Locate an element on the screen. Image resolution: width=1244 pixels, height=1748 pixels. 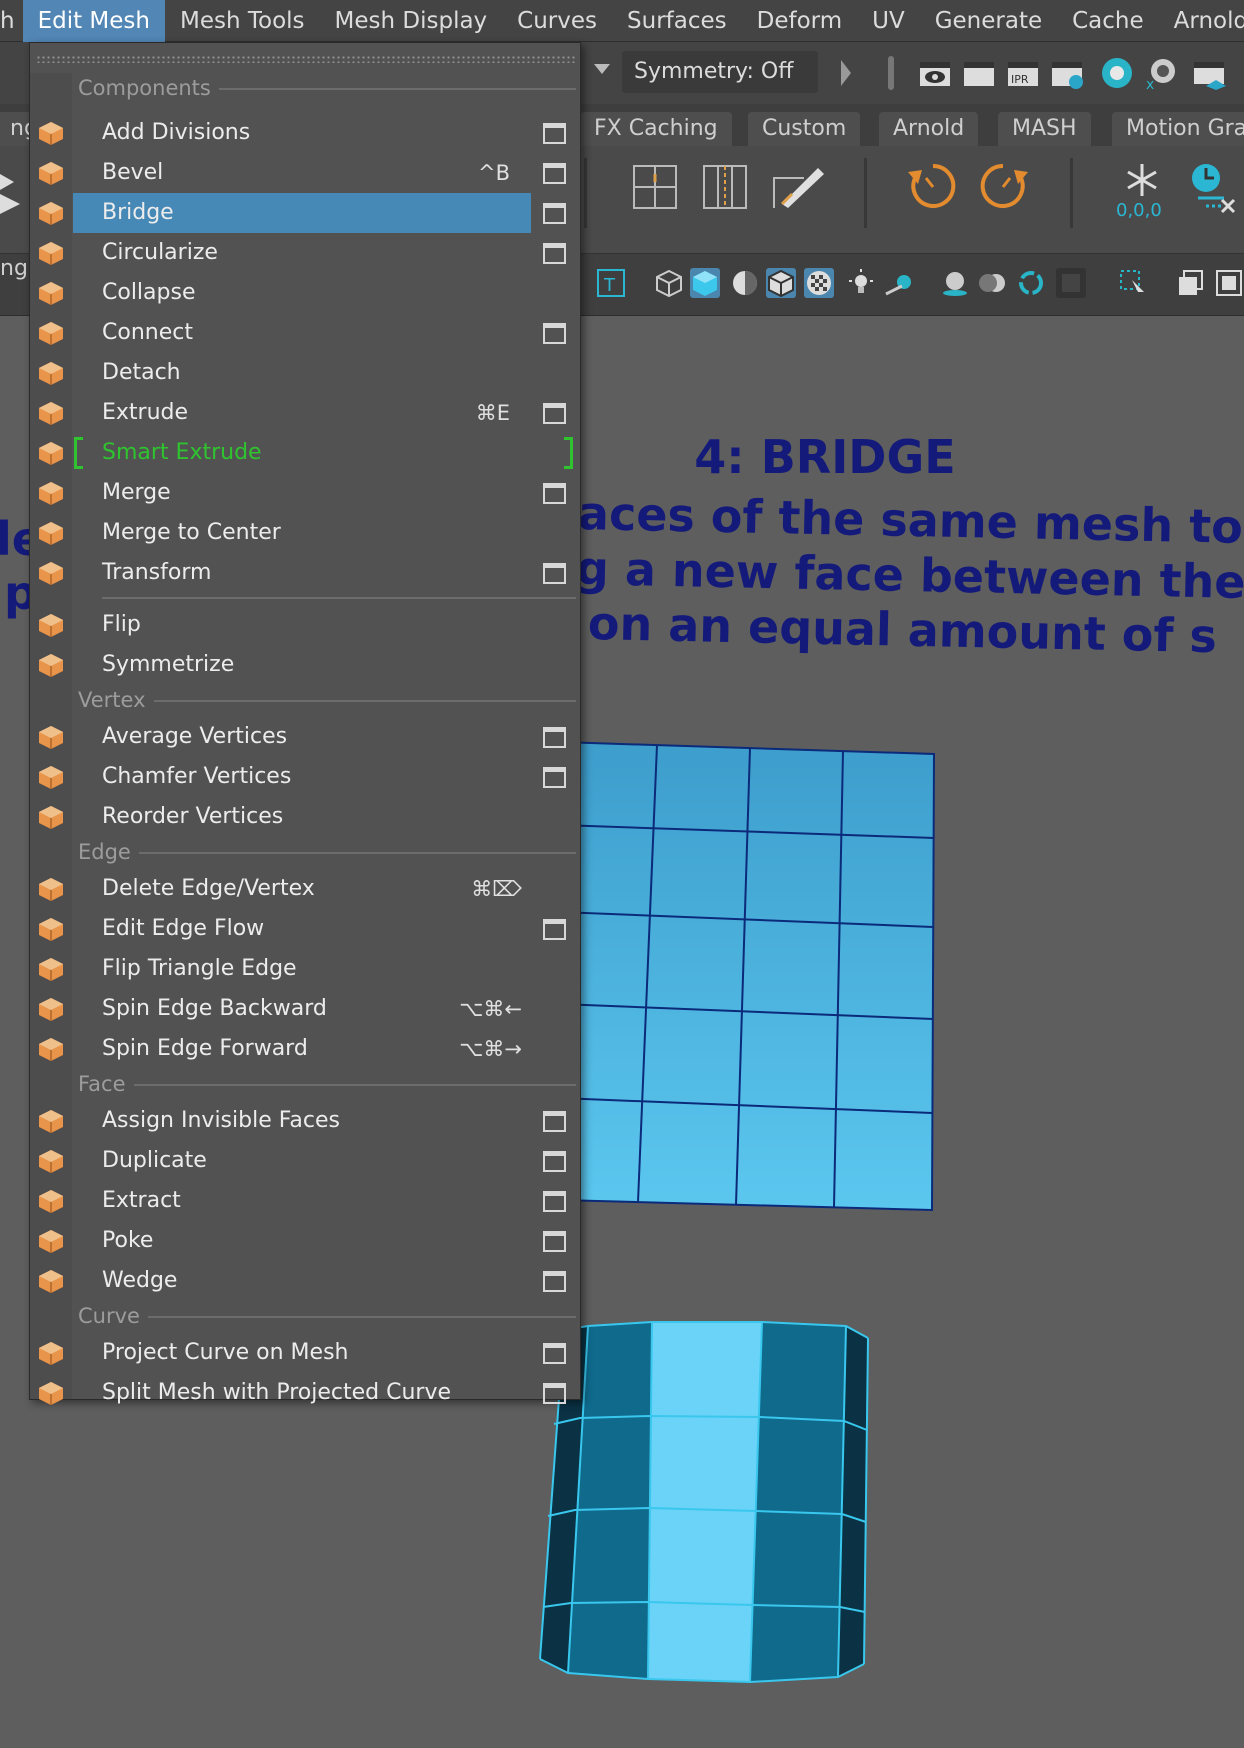
menu-cache: Cache is located at coordinates (1108, 21).